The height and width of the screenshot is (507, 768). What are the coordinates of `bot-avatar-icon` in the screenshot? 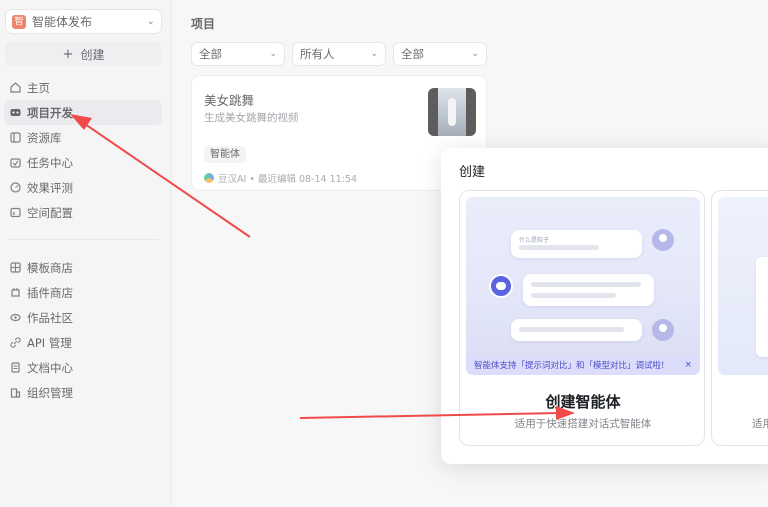 It's located at (501, 286).